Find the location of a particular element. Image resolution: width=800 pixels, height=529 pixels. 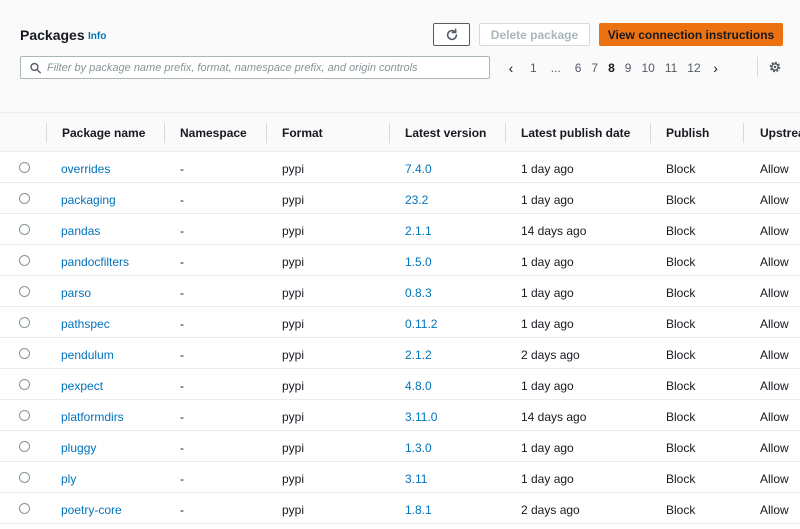

next-page-icon: › is located at coordinates (716, 68).